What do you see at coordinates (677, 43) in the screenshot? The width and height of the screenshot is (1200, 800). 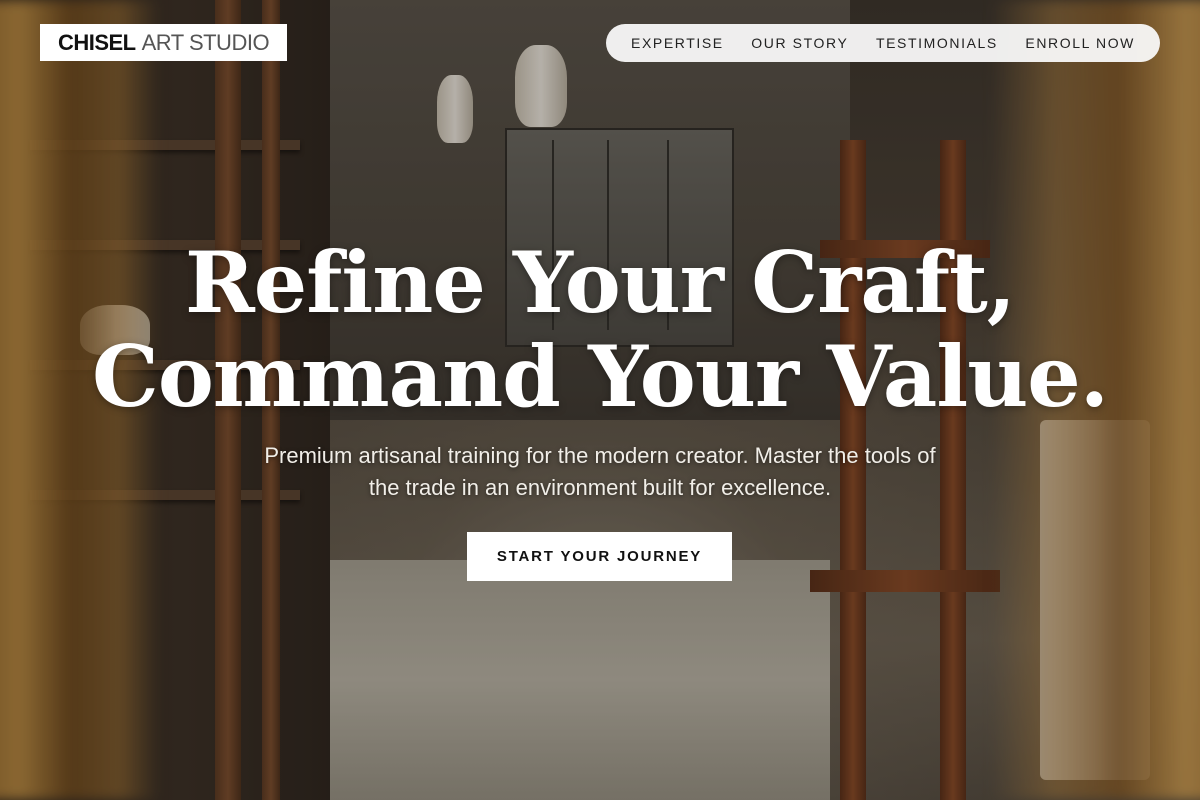 I see `nav-link-expertise: EXPERTISE` at bounding box center [677, 43].